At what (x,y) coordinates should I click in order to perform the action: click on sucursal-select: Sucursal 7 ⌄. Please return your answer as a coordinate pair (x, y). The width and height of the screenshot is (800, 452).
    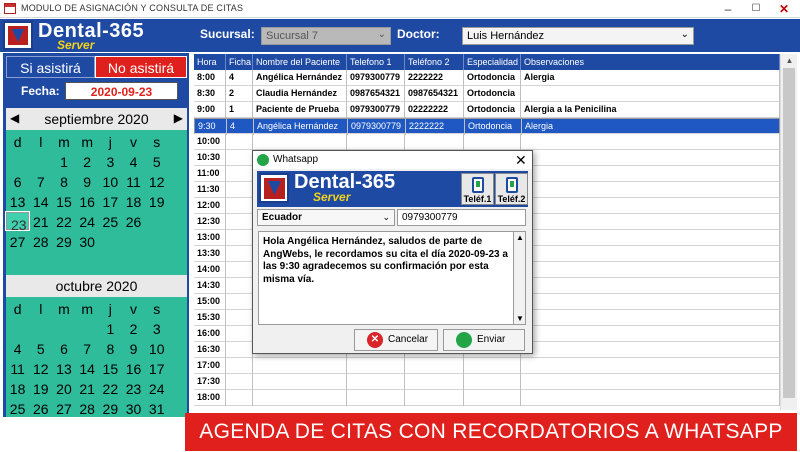
    Looking at the image, I should click on (326, 36).